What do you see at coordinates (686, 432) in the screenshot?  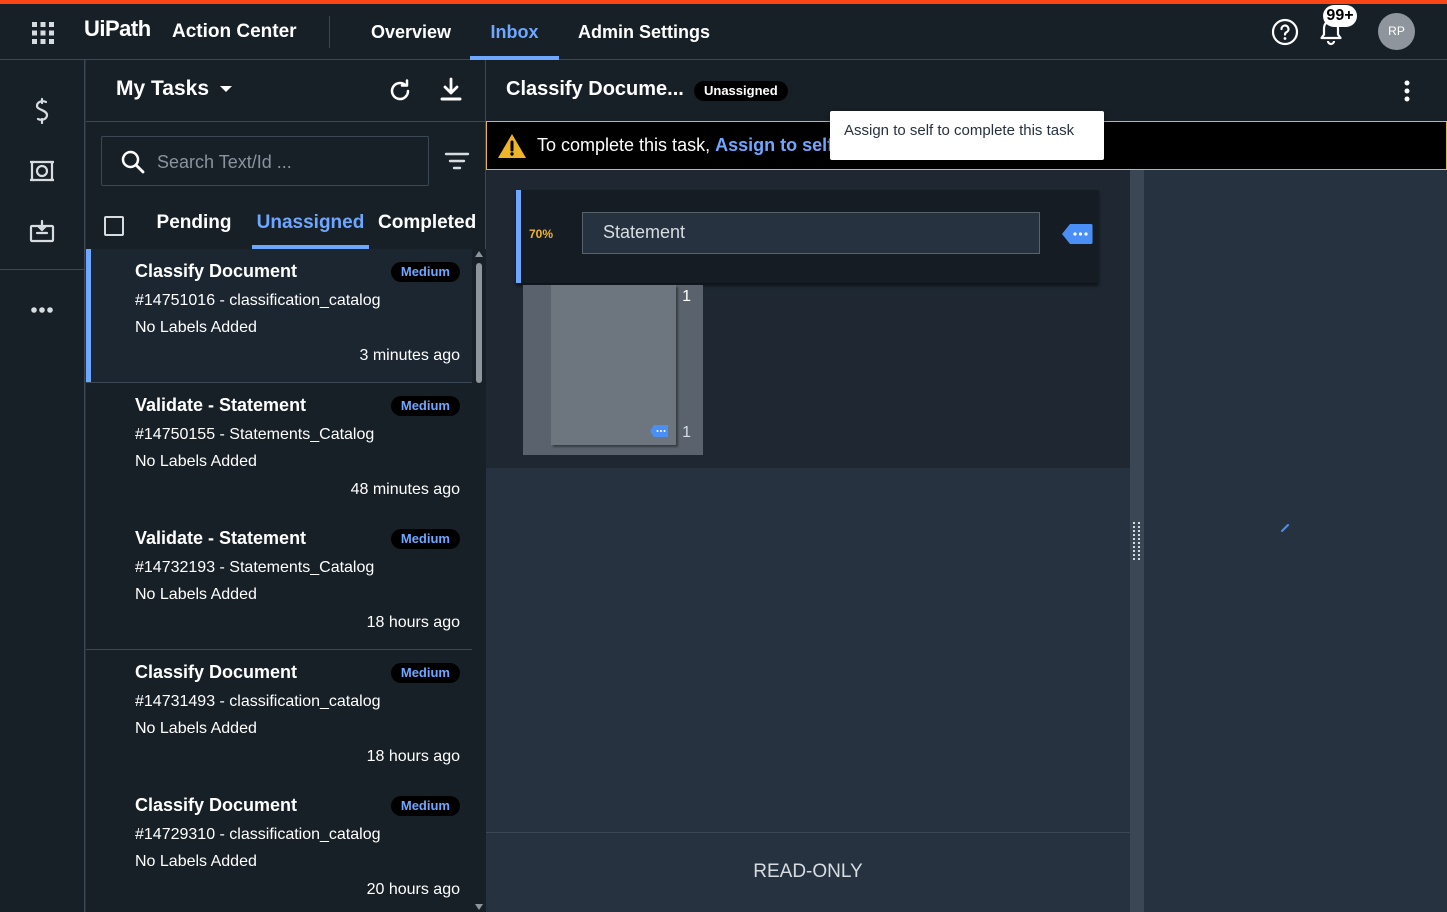 I see `page-count: 1` at bounding box center [686, 432].